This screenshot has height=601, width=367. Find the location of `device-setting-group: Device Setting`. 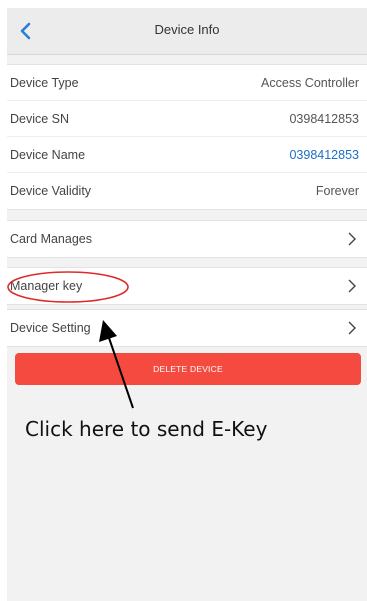

device-setting-group: Device Setting is located at coordinates (187, 328).